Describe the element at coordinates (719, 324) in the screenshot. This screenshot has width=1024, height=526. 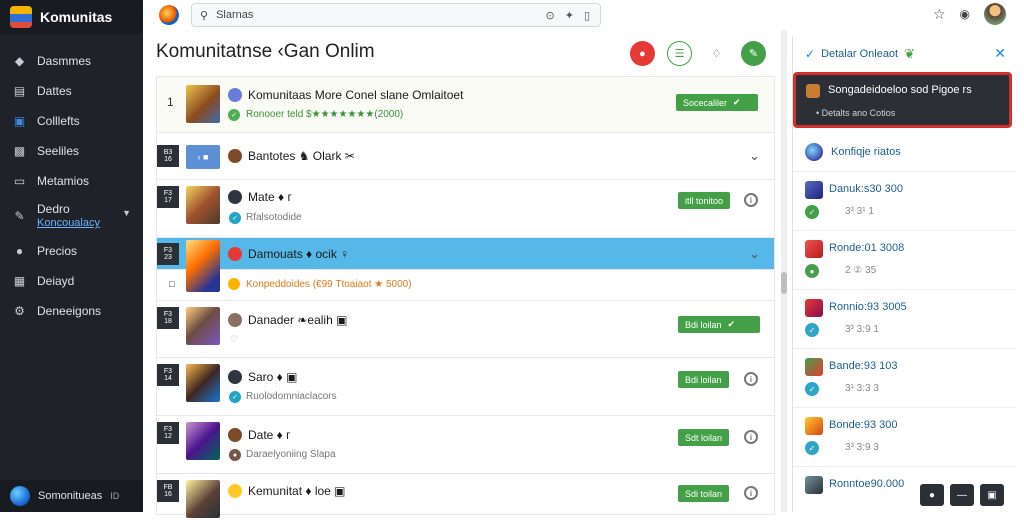
I see `status-badge: Bdi loilan ✔` at that location.